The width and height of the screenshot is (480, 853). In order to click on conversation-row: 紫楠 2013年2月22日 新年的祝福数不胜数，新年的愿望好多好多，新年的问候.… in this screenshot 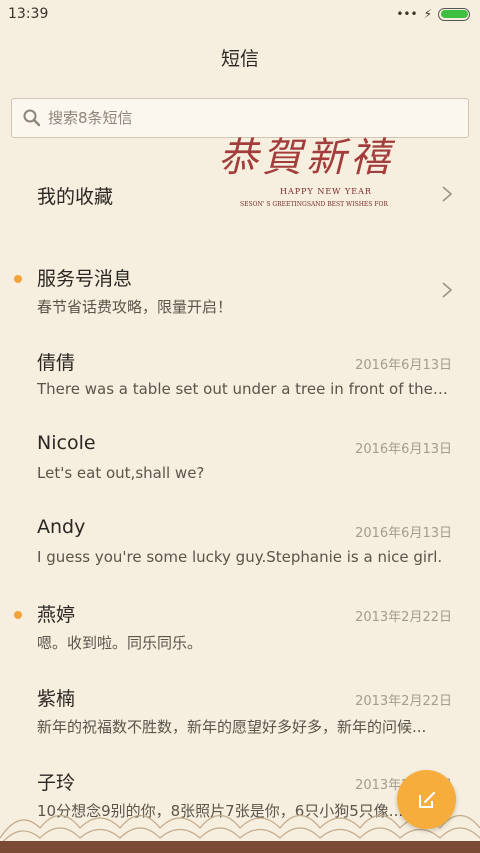, I will do `click(240, 696)`.